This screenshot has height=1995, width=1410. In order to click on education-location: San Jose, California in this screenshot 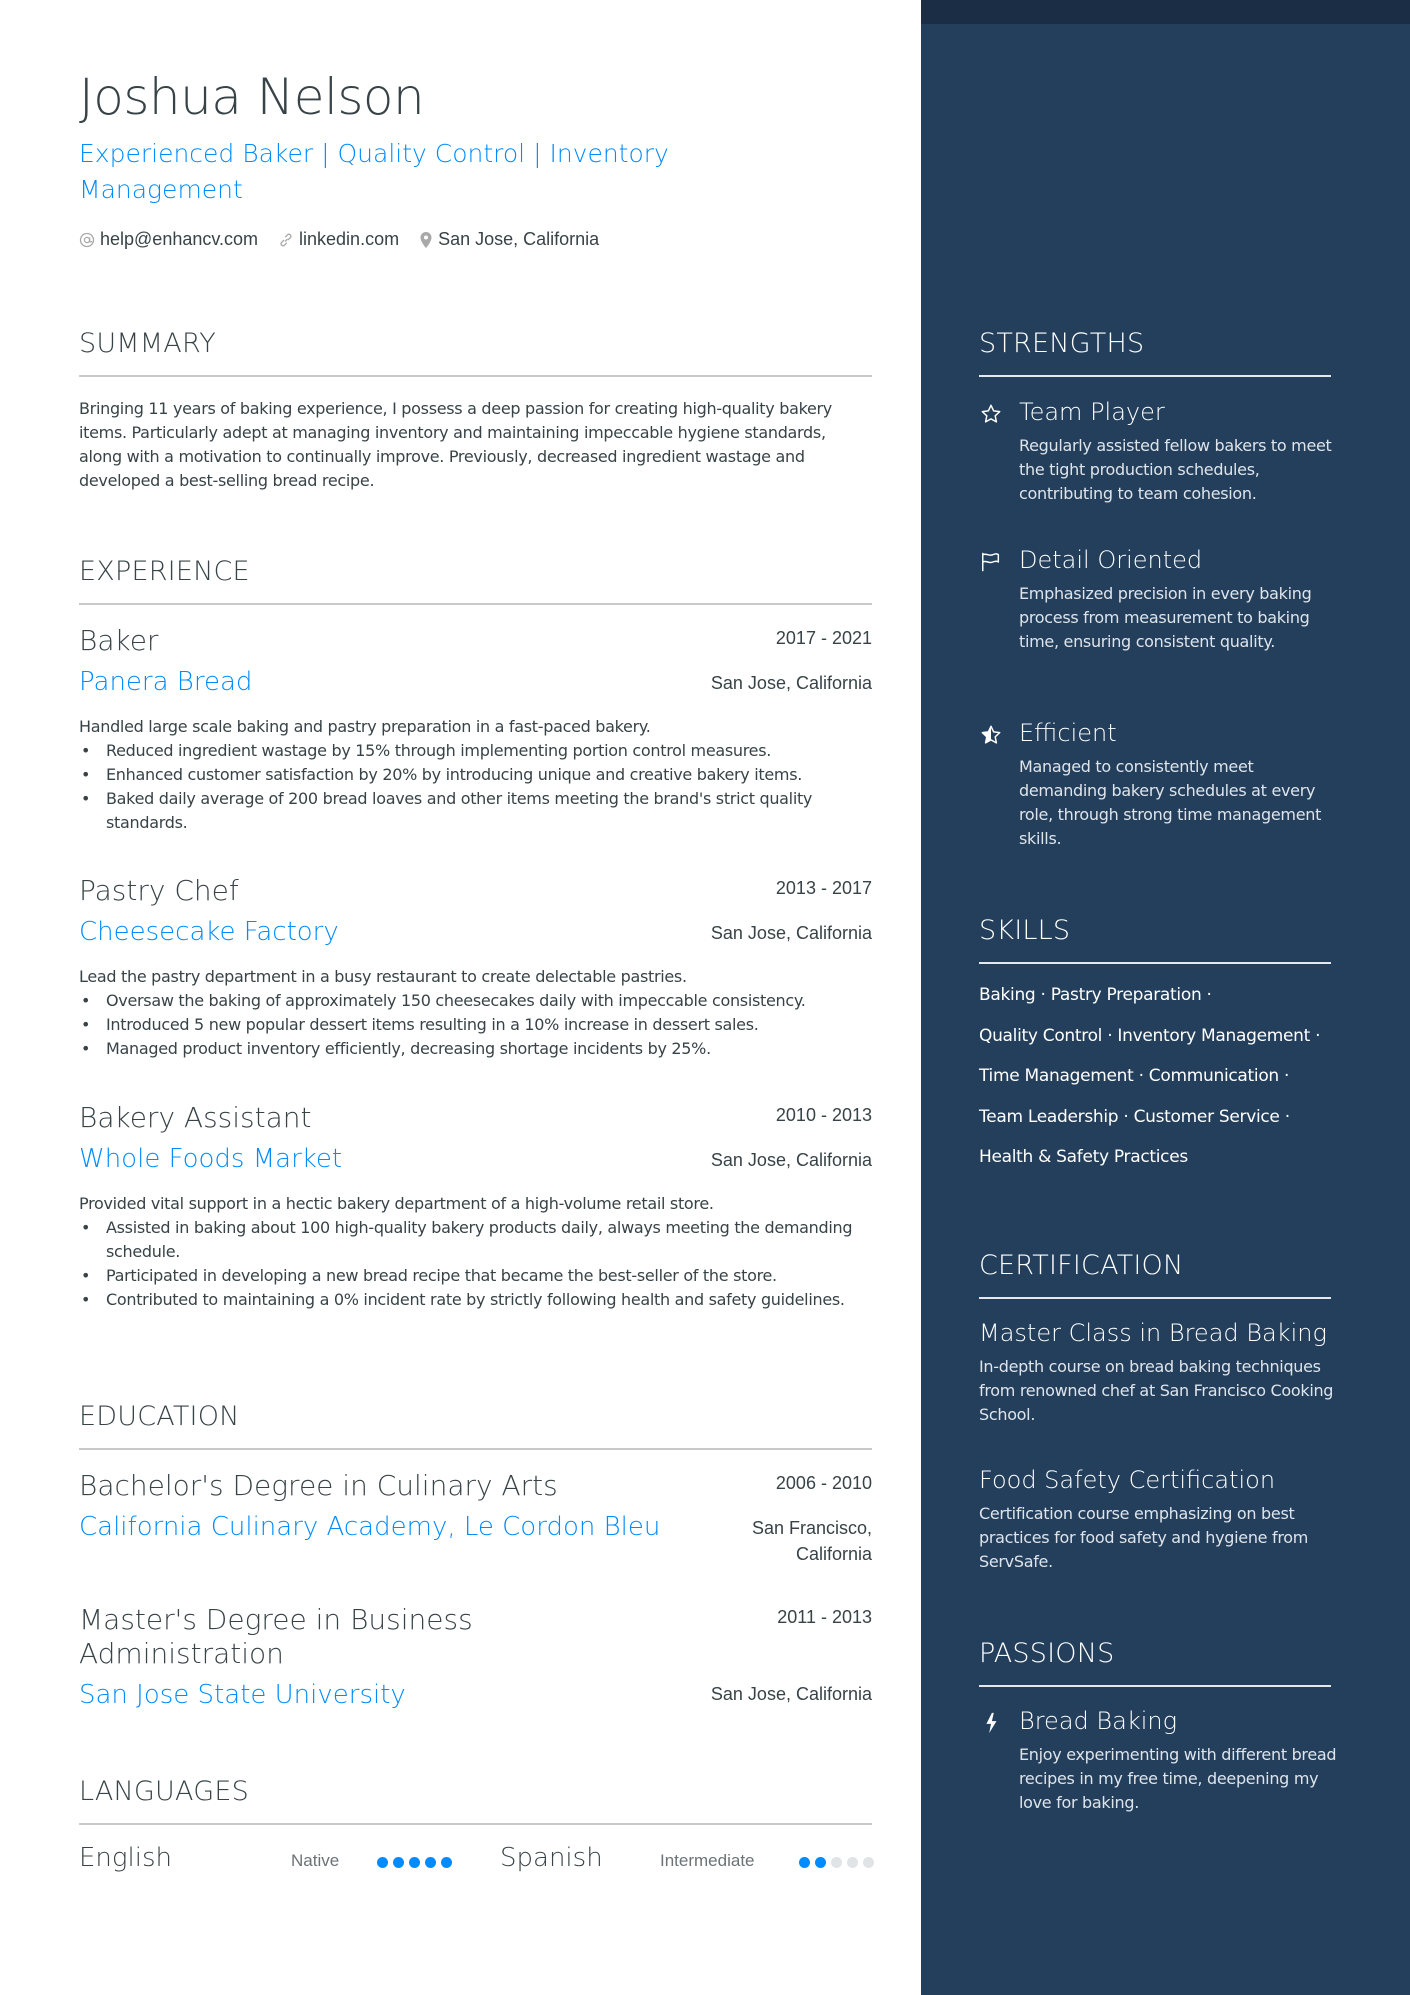, I will do `click(791, 1694)`.